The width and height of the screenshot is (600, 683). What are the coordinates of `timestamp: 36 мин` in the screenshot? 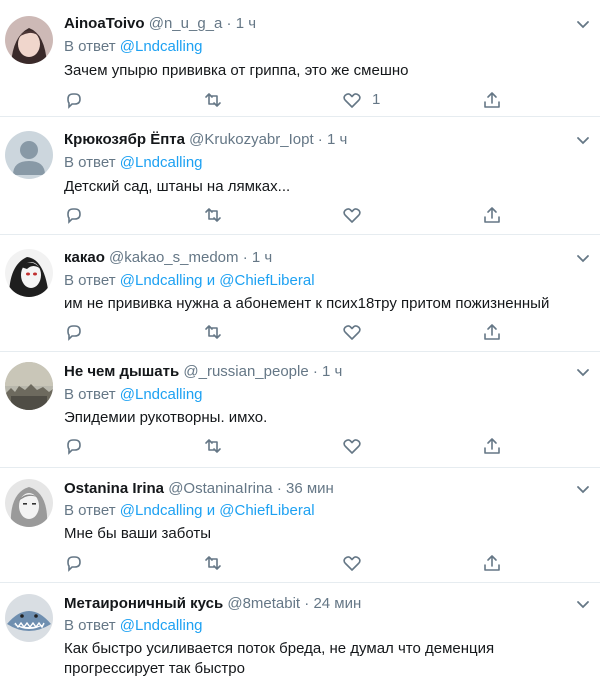 It's located at (310, 488).